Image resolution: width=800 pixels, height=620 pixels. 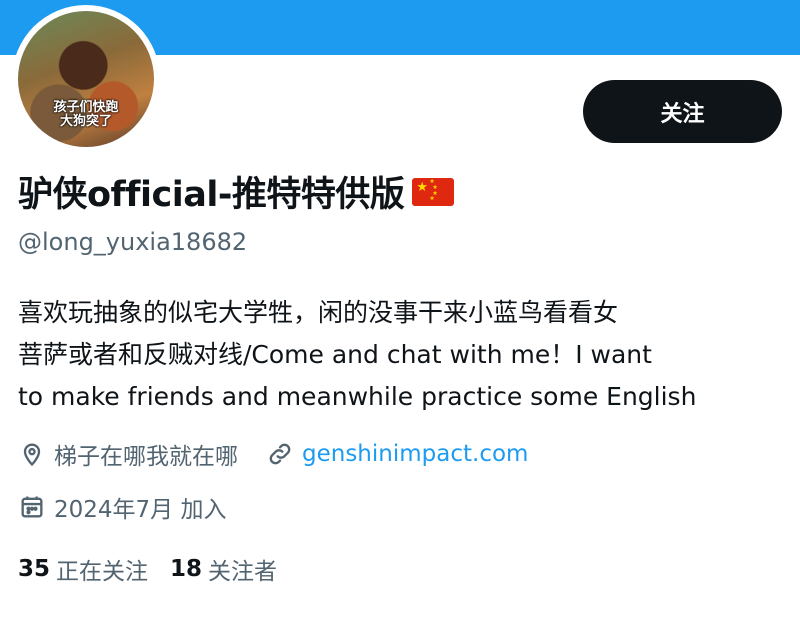 I want to click on profile-meta-row: 梯子在哪我就在哪 genshinimpact.com, so click(x=273, y=454).